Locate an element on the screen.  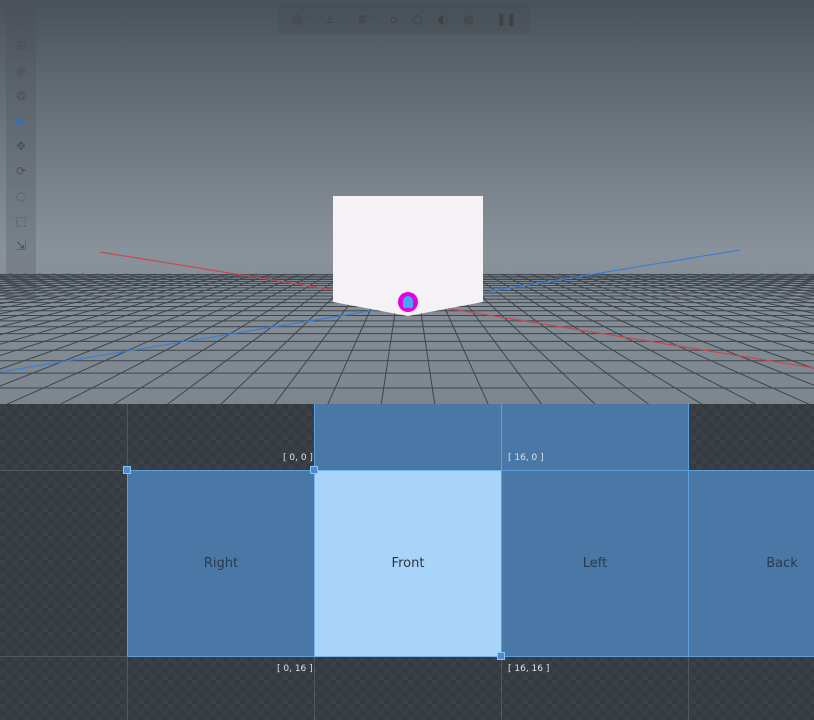
cursor-icon: ▶ is located at coordinates (21, 121).